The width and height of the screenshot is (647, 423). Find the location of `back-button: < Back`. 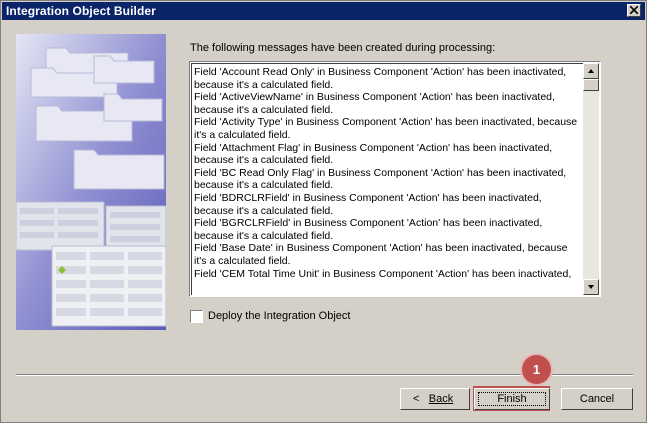

back-button: < Back is located at coordinates (435, 399).